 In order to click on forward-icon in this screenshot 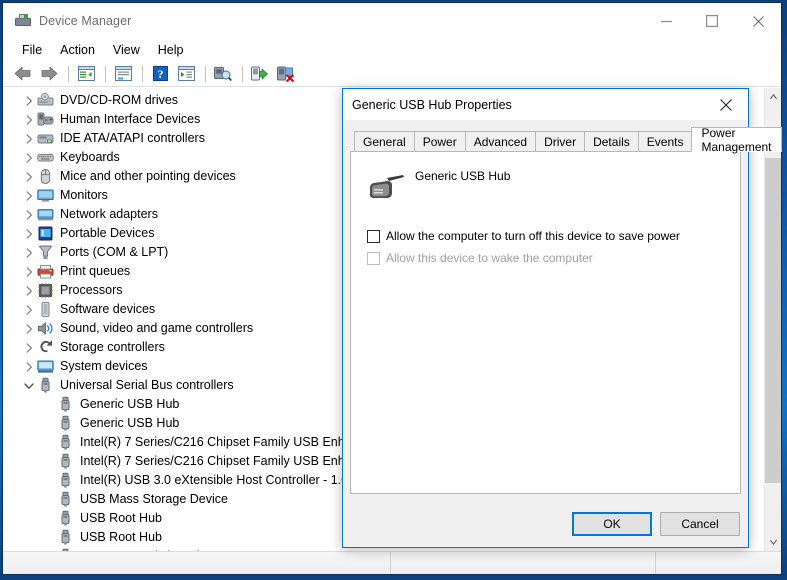, I will do `click(49, 74)`.